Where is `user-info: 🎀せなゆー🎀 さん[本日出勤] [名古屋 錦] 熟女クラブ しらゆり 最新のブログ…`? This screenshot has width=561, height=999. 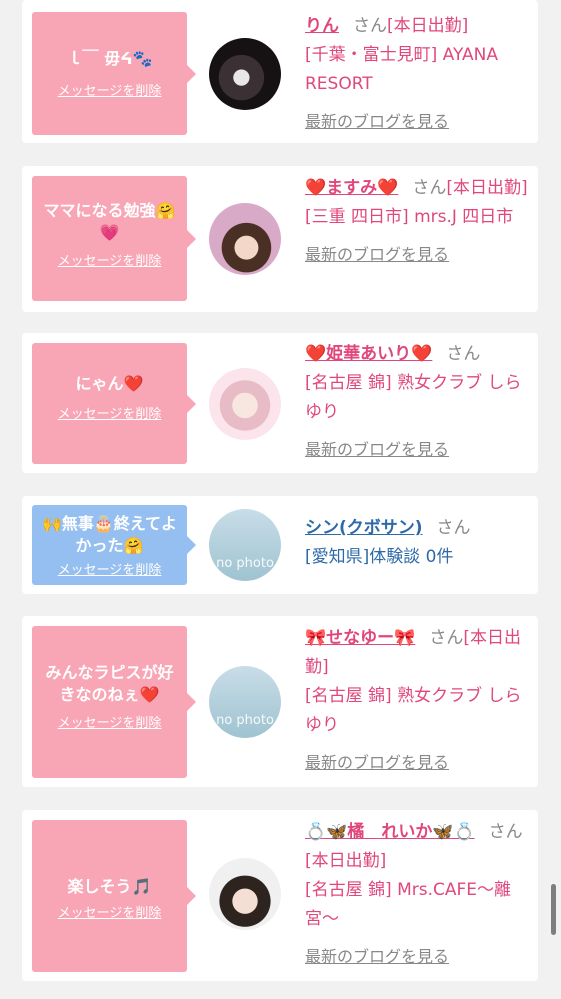 user-info: 🎀せなゆー🎀 さん[本日出勤] [名古屋 錦] 熟女クラブ しらゆり 最新のブログ… is located at coordinates (416, 701).